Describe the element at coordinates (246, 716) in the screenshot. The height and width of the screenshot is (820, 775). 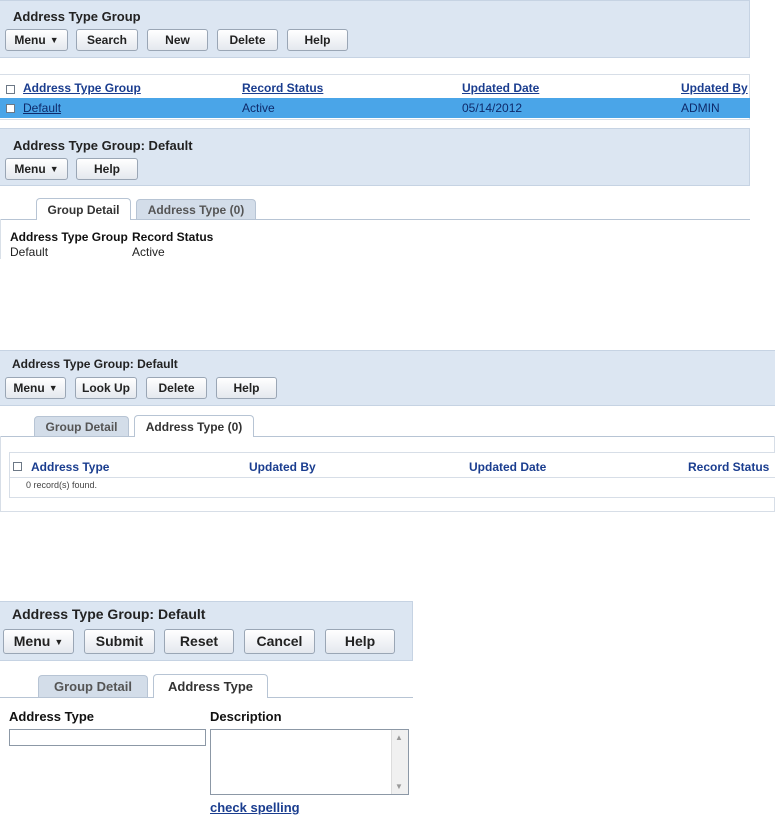
I see `description-label: Description` at that location.